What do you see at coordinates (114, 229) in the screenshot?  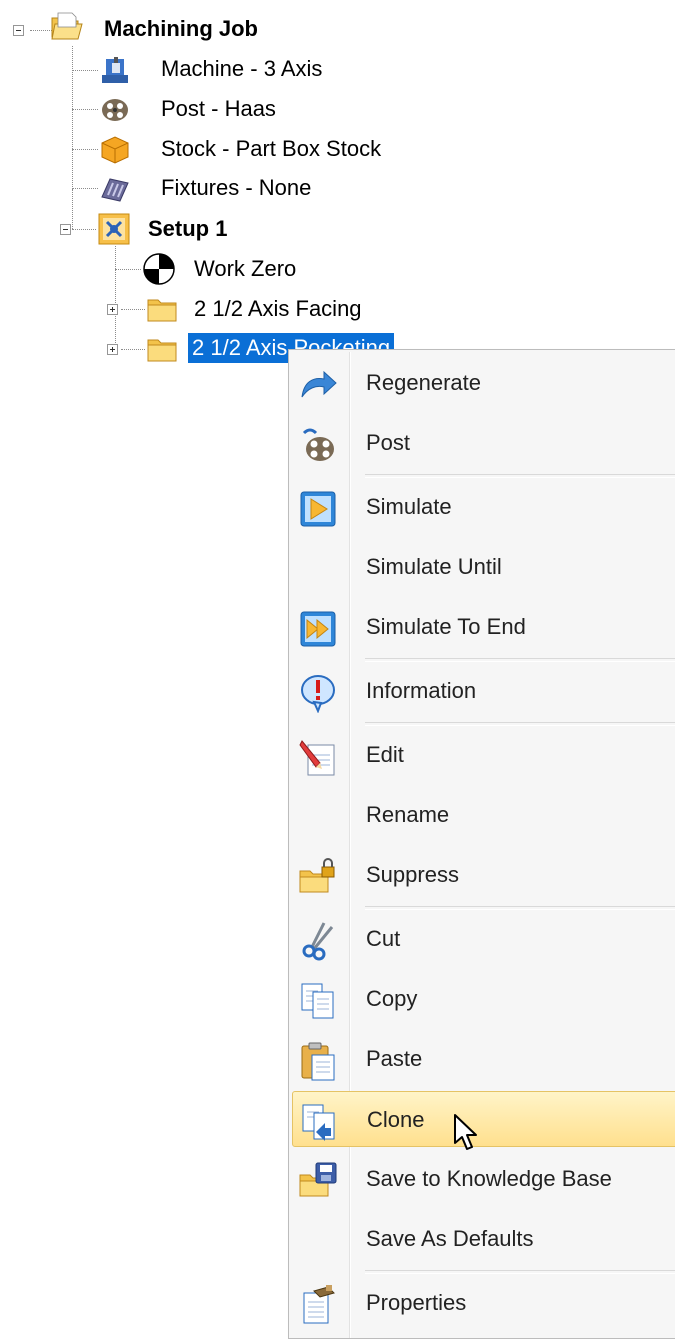 I see `setup-icon` at bounding box center [114, 229].